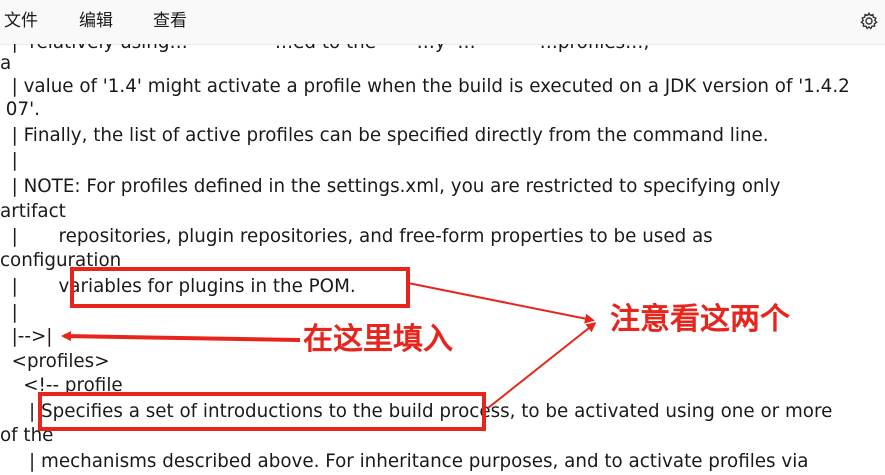  What do you see at coordinates (869, 21) in the screenshot?
I see `gear-icon` at bounding box center [869, 21].